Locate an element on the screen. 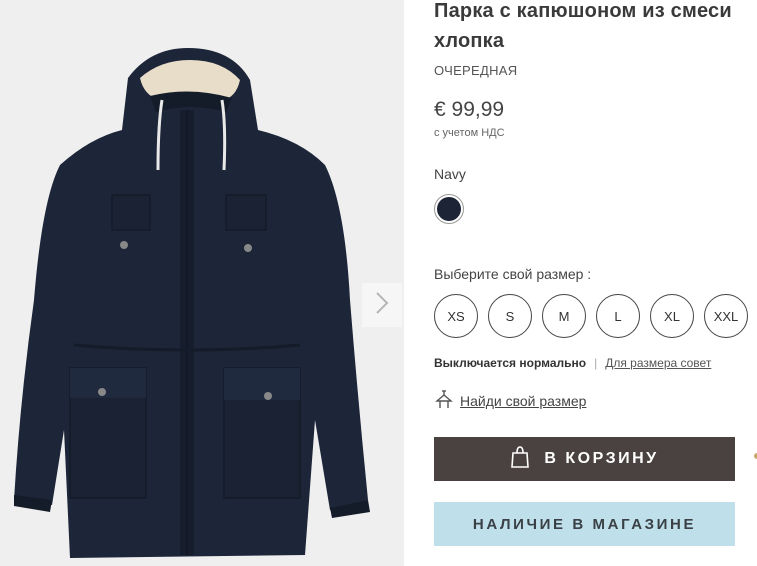 This screenshot has height=566, width=757. fit-note: Выключается нормально is located at coordinates (510, 363).